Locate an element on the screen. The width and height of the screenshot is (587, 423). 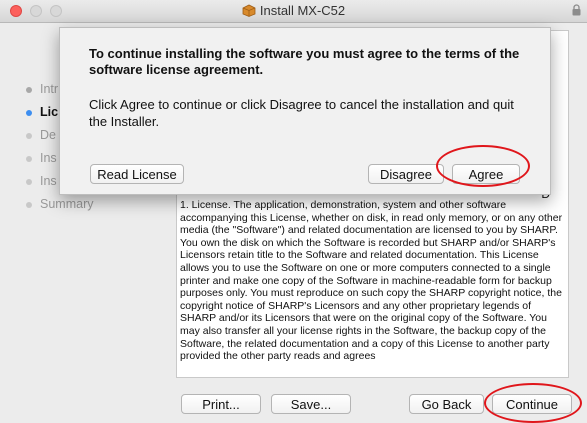
step-summary: Summary is located at coordinates (96, 204).